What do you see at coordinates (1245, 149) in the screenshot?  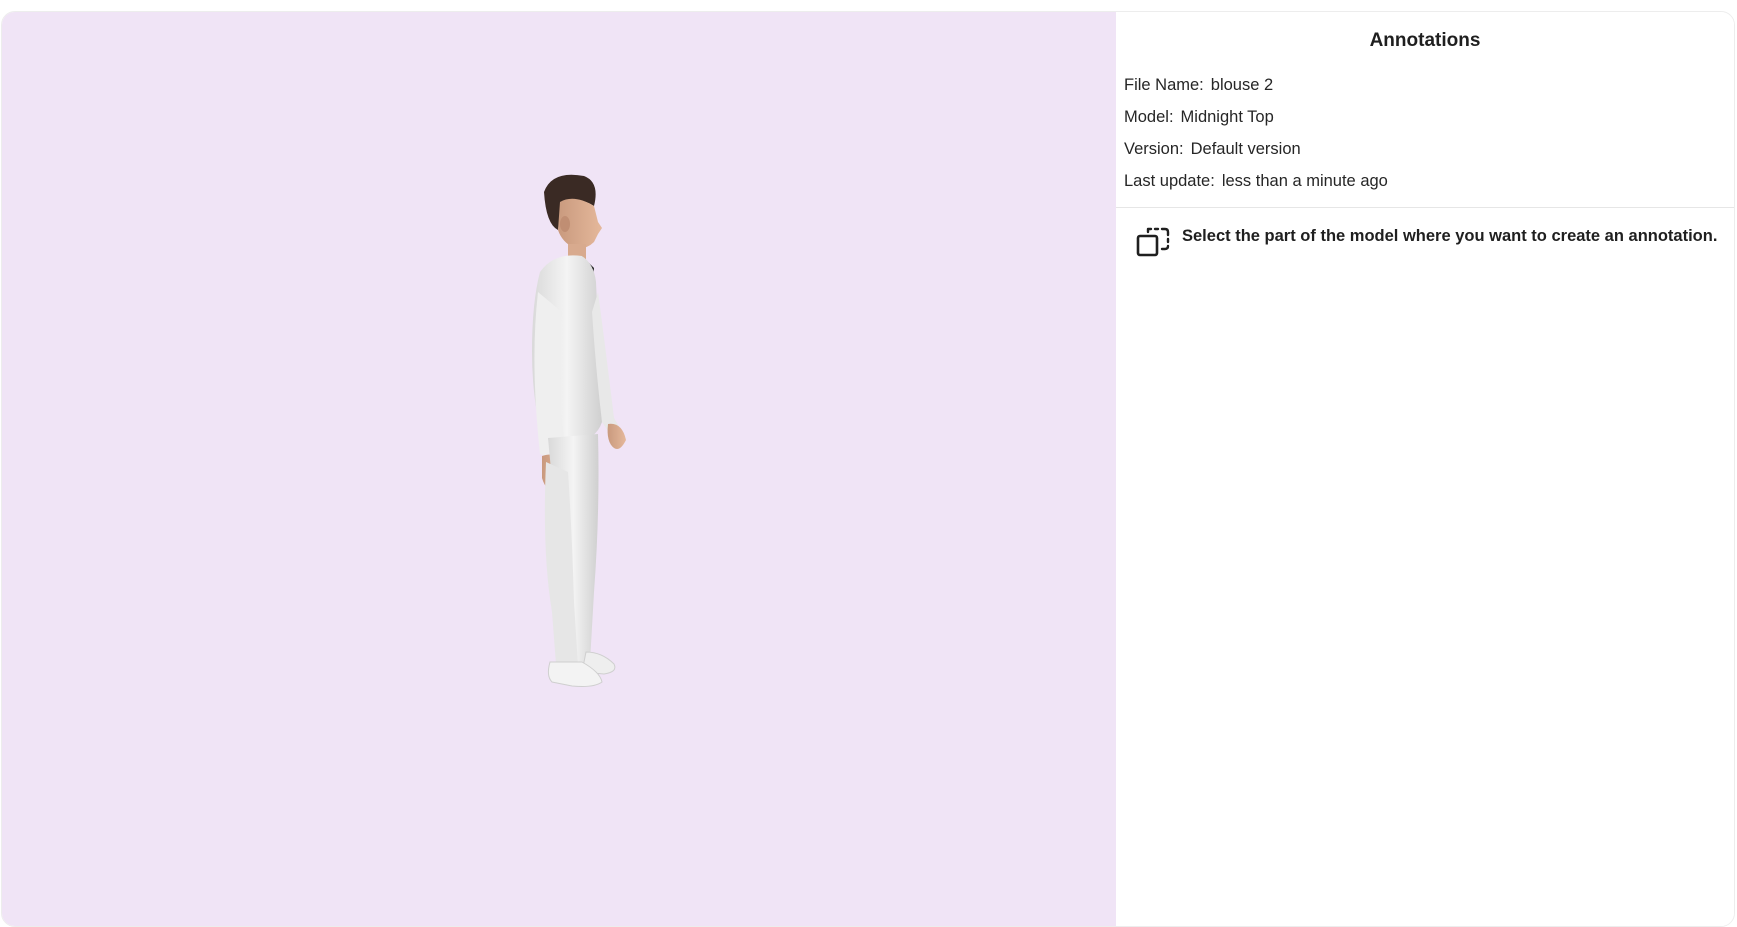 I see `meta-value: Default version` at bounding box center [1245, 149].